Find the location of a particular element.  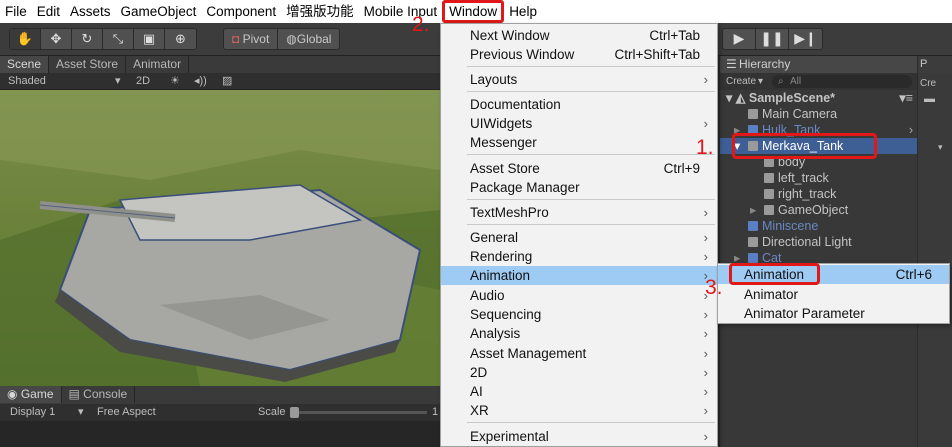

chevron-down-icon: ▾ is located at coordinates (81, 412).